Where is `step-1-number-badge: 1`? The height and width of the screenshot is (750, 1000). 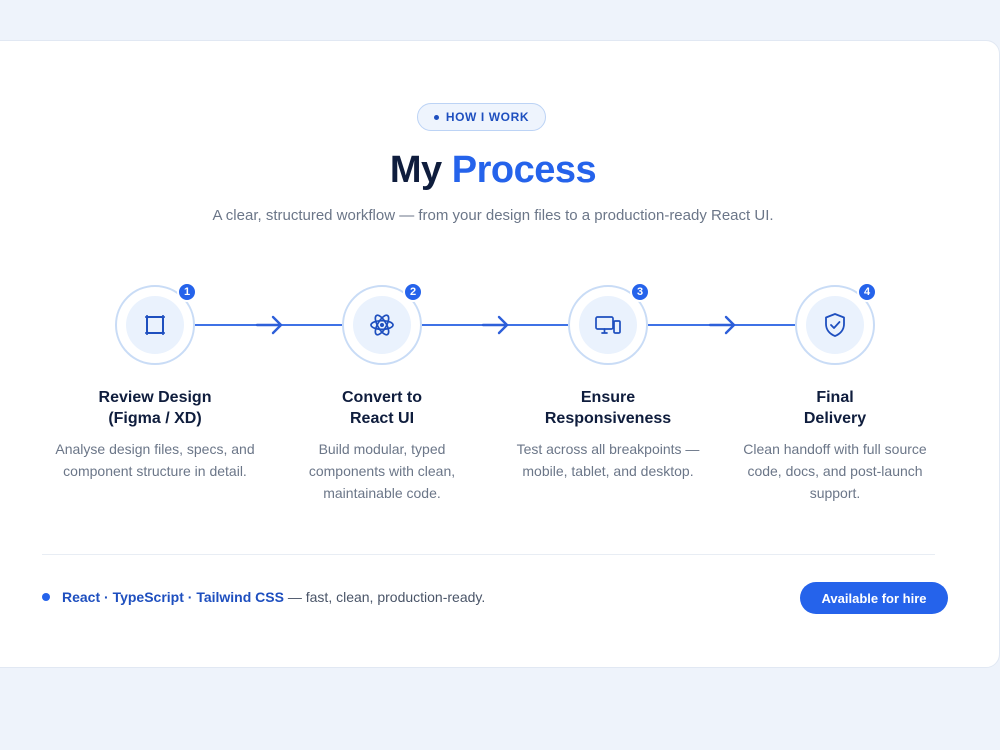
step-1-number-badge: 1 is located at coordinates (187, 292).